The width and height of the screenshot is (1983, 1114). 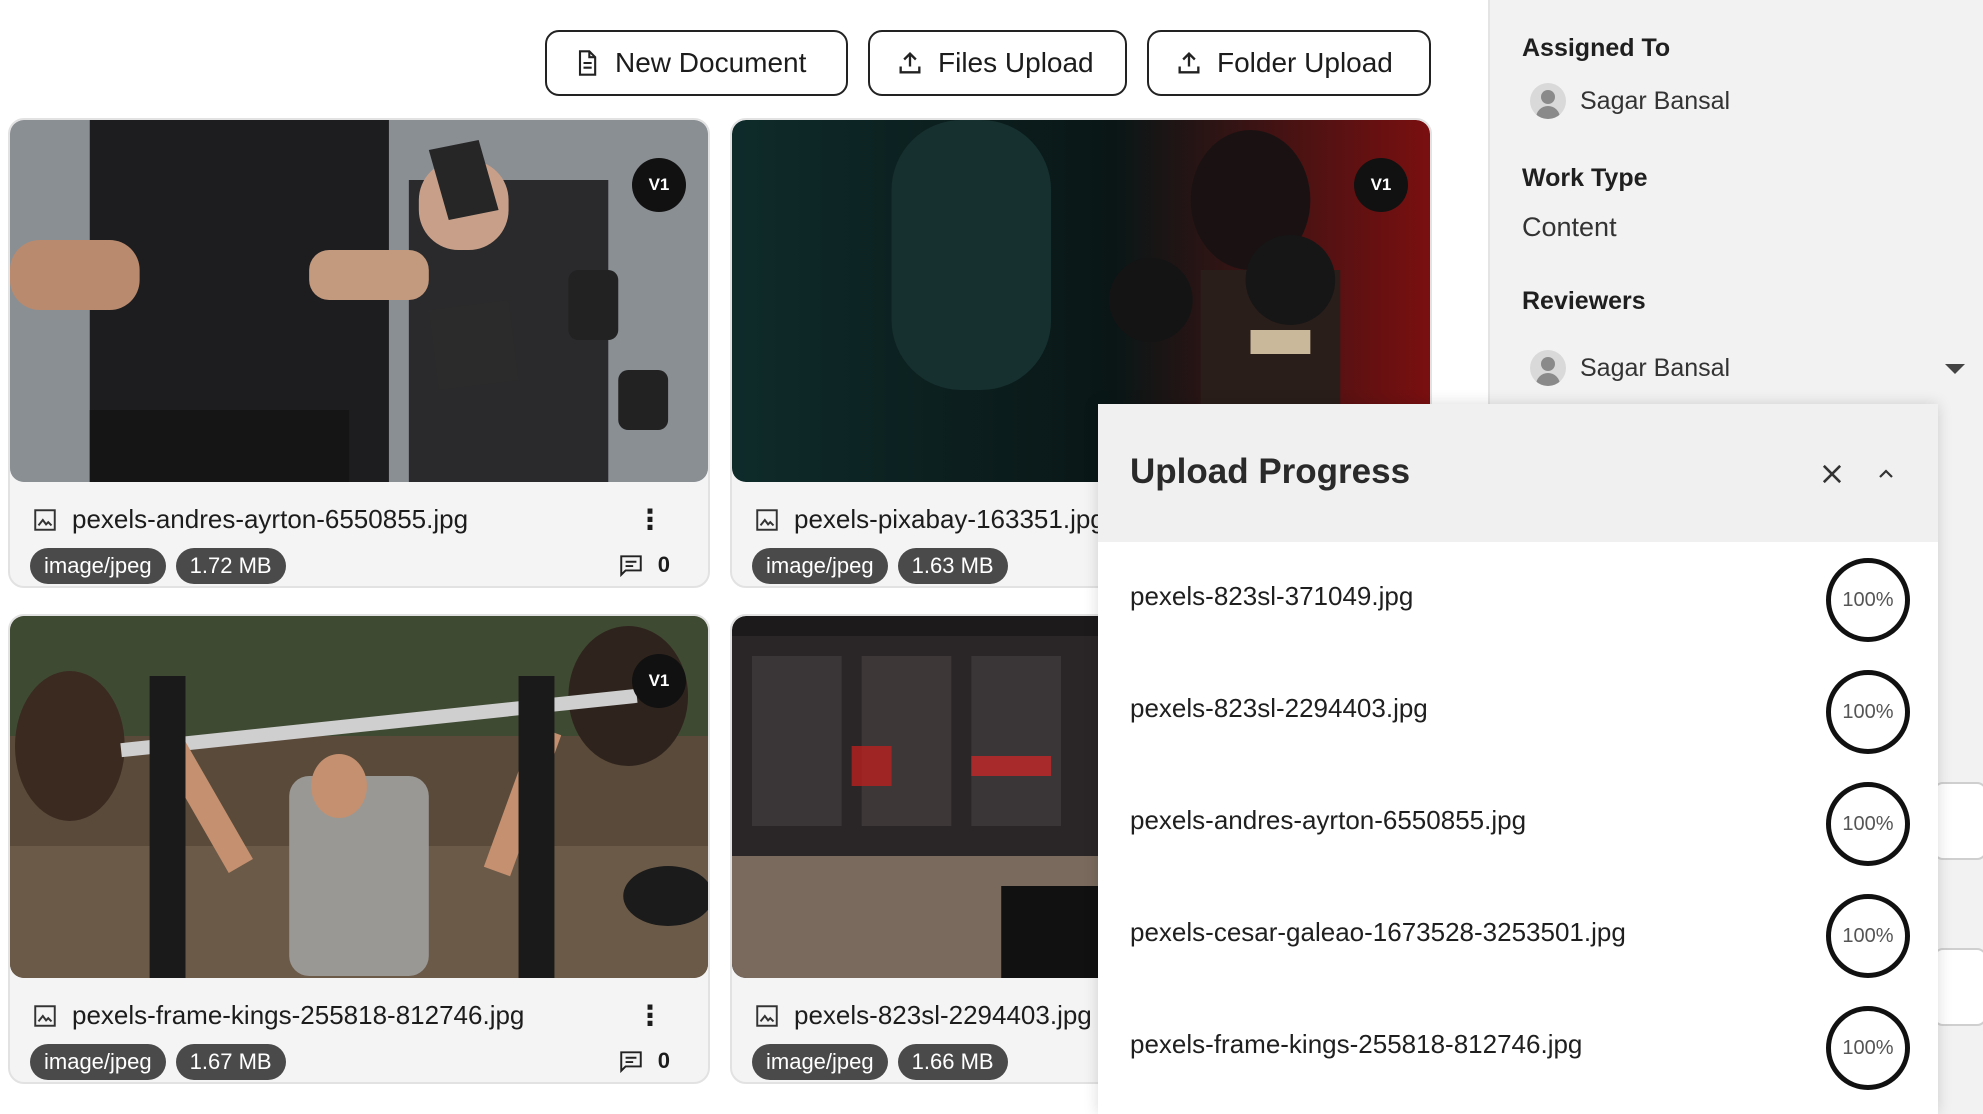 I want to click on assigned-to-label: Assigned To, so click(x=1596, y=48).